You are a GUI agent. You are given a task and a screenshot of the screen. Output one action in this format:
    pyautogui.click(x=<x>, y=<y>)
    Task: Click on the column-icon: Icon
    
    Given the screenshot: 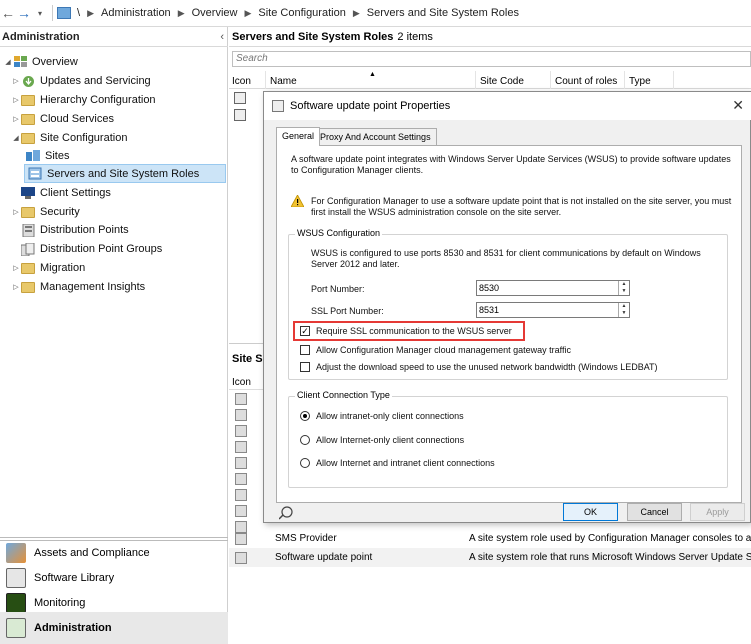 What is the action you would take?
    pyautogui.click(x=247, y=80)
    